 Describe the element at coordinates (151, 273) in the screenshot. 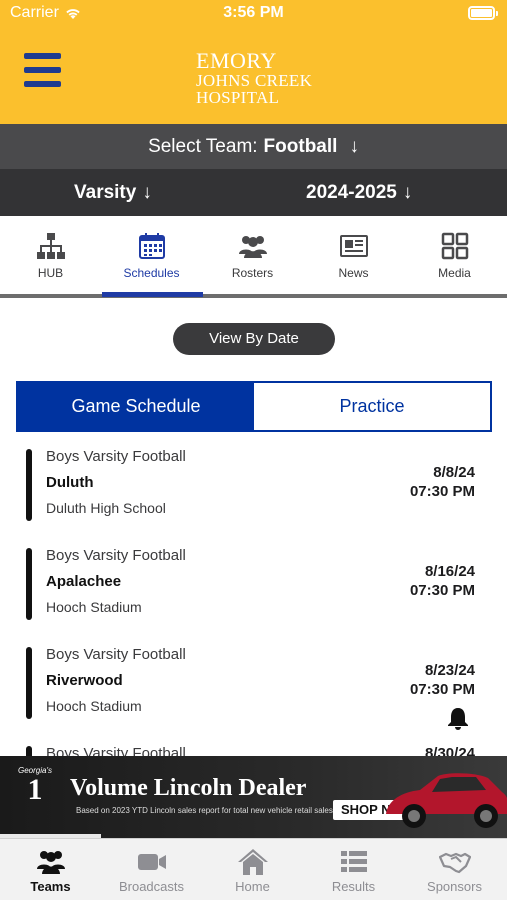

I see `tab-label: Schedules` at that location.